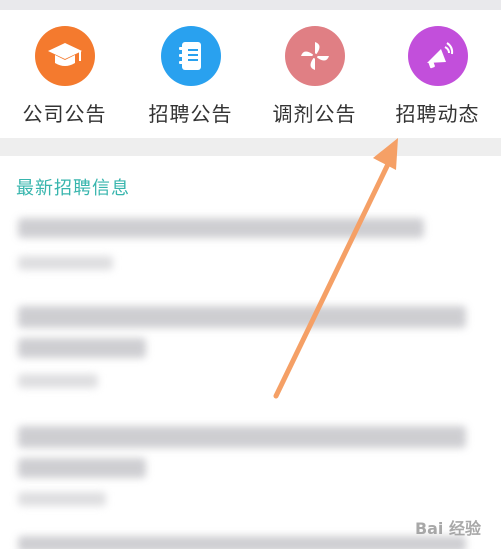 The height and width of the screenshot is (549, 501). I want to click on nav-item-label: 招聘公告, so click(190, 114).